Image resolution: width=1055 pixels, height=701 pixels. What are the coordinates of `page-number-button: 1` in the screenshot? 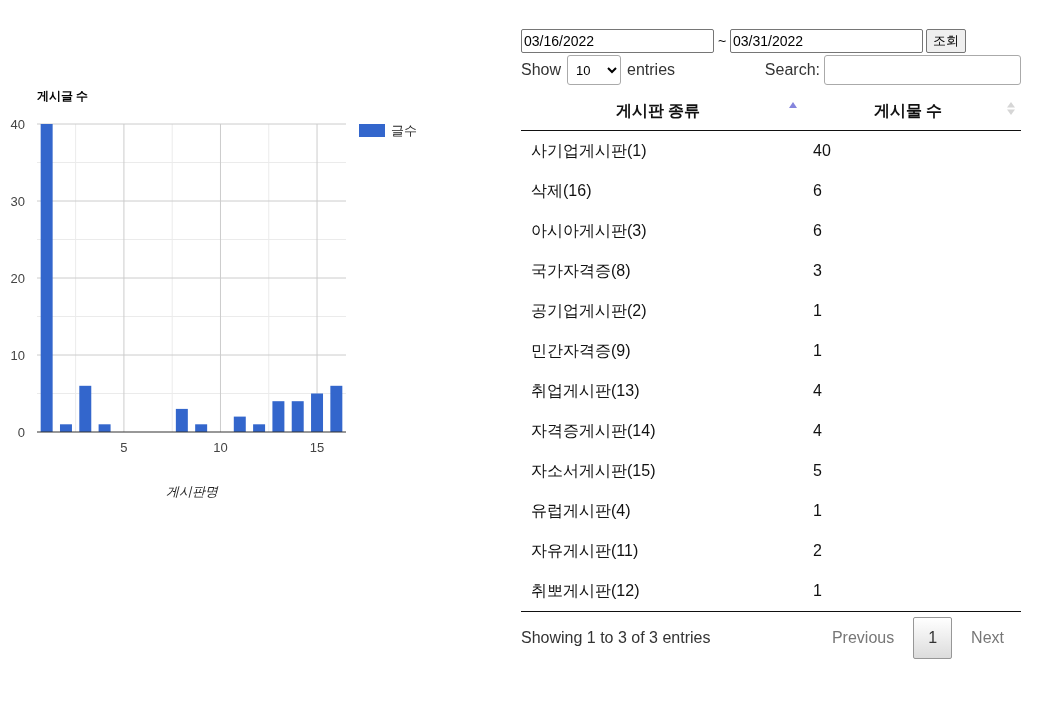 It's located at (933, 638).